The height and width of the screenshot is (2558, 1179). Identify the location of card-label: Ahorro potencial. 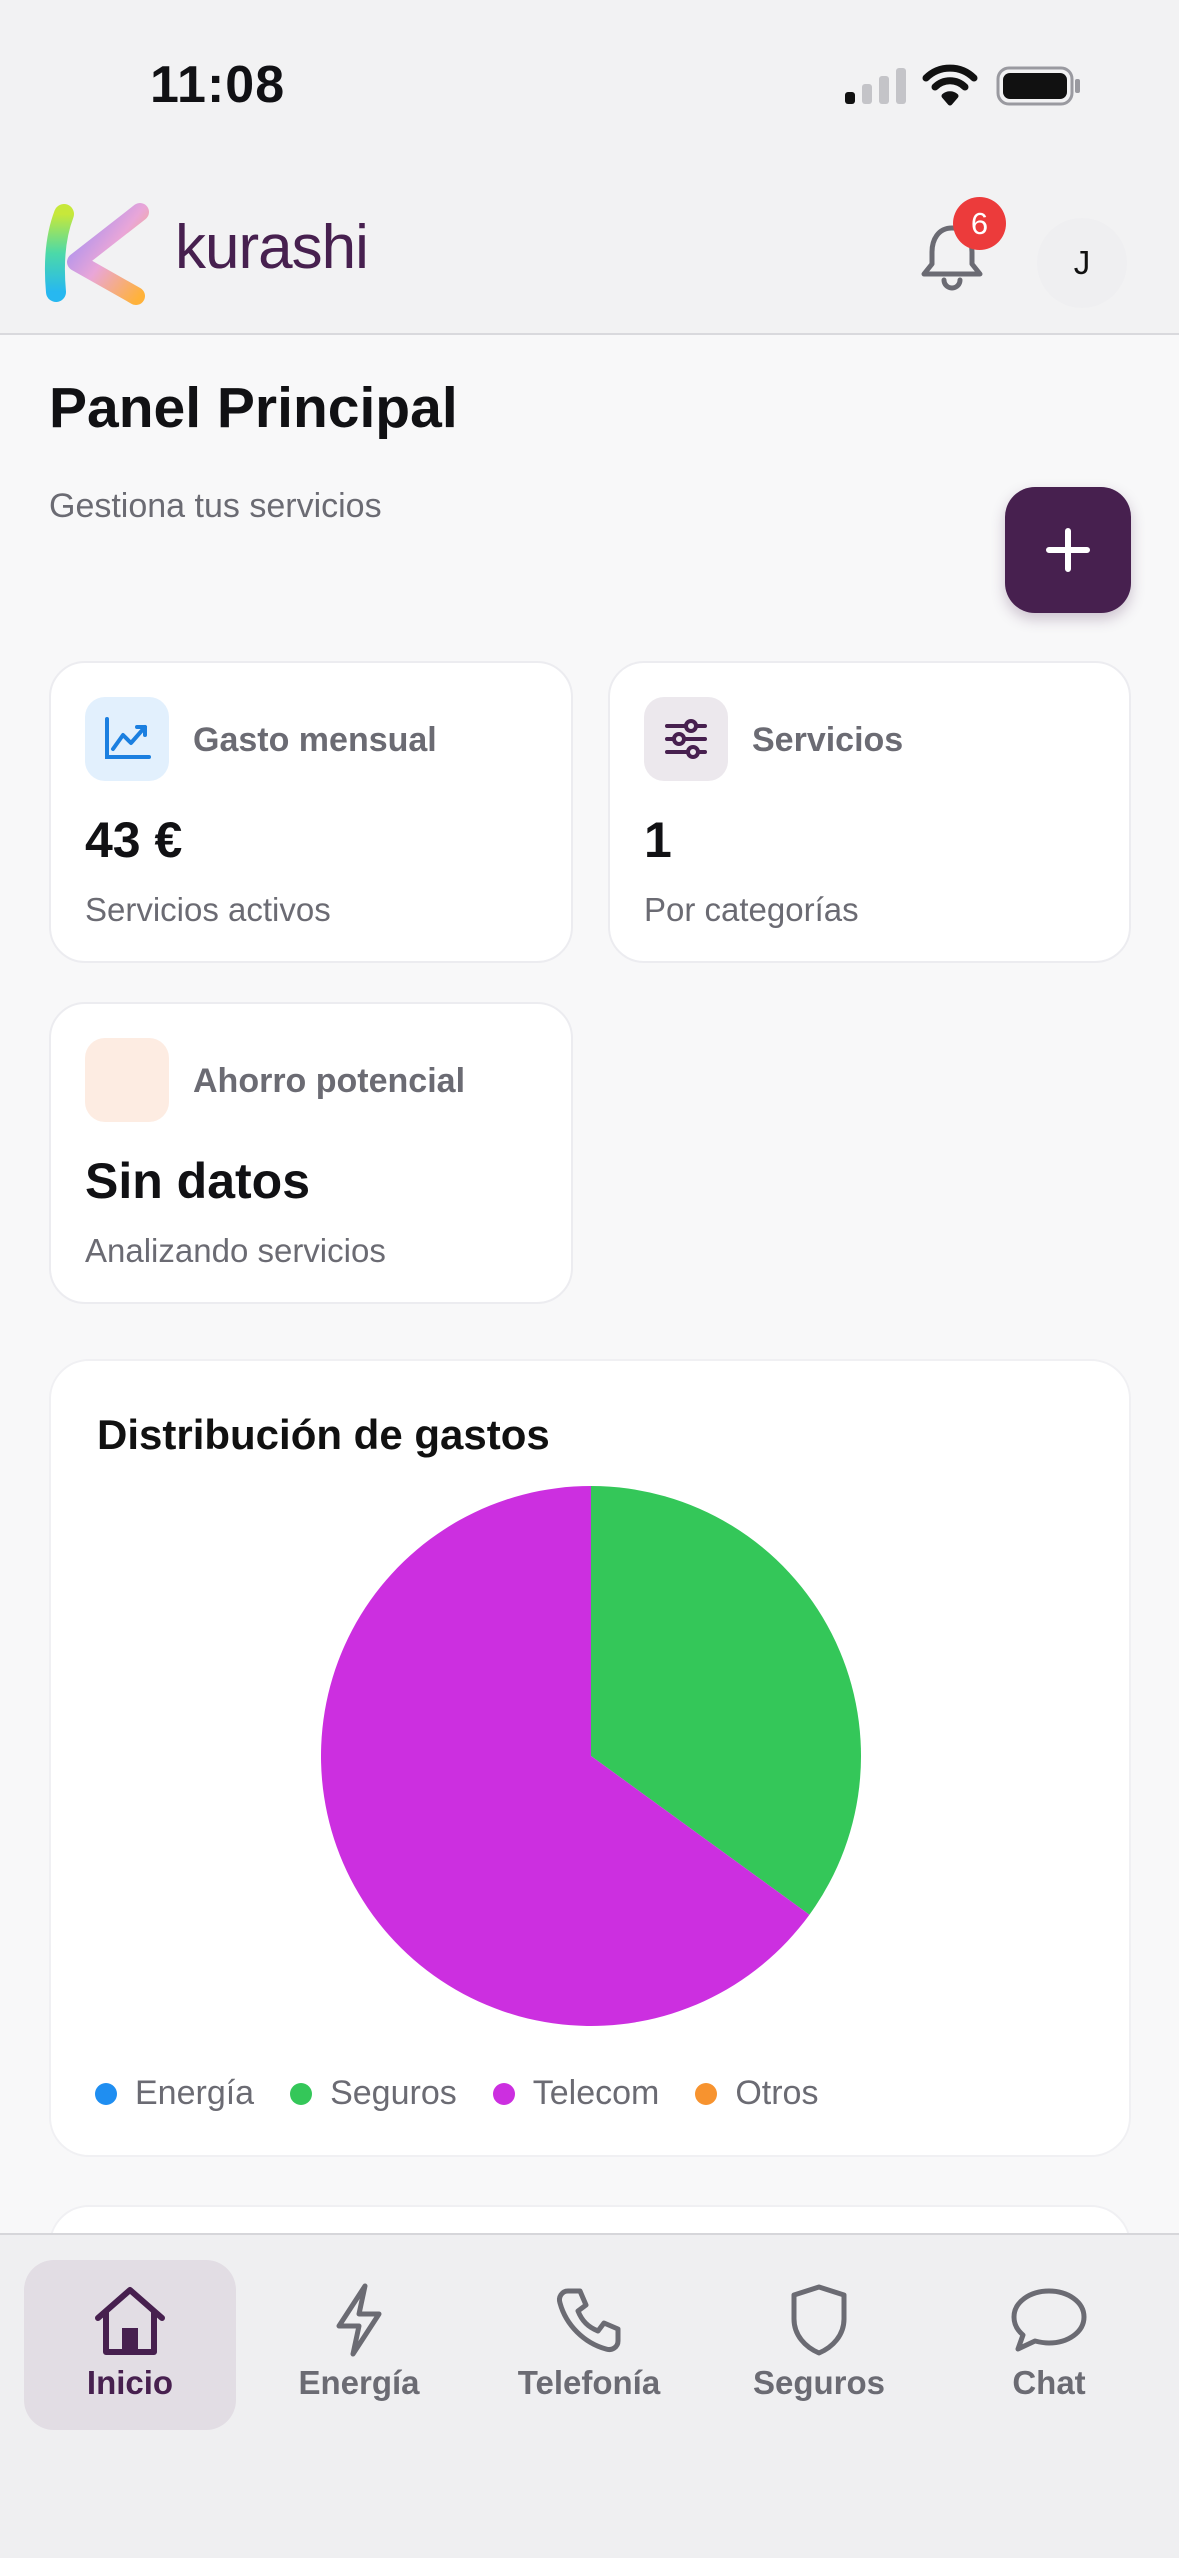
(329, 1081).